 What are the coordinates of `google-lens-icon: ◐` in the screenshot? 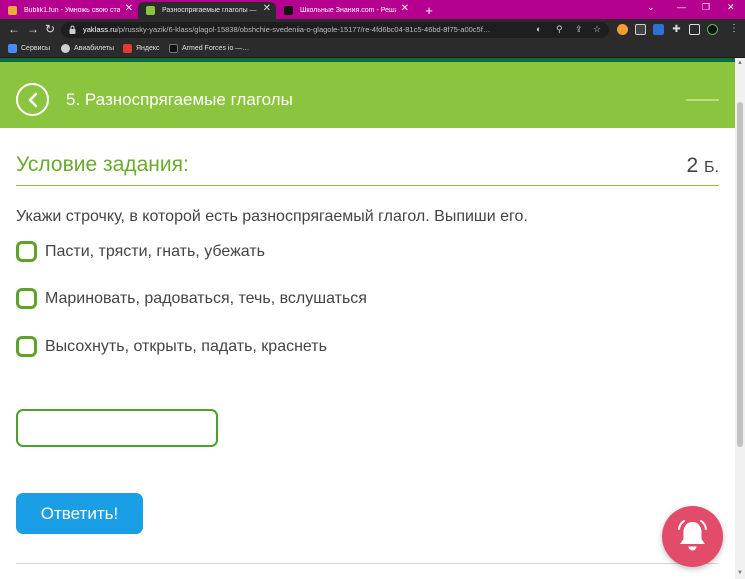 It's located at (538, 29).